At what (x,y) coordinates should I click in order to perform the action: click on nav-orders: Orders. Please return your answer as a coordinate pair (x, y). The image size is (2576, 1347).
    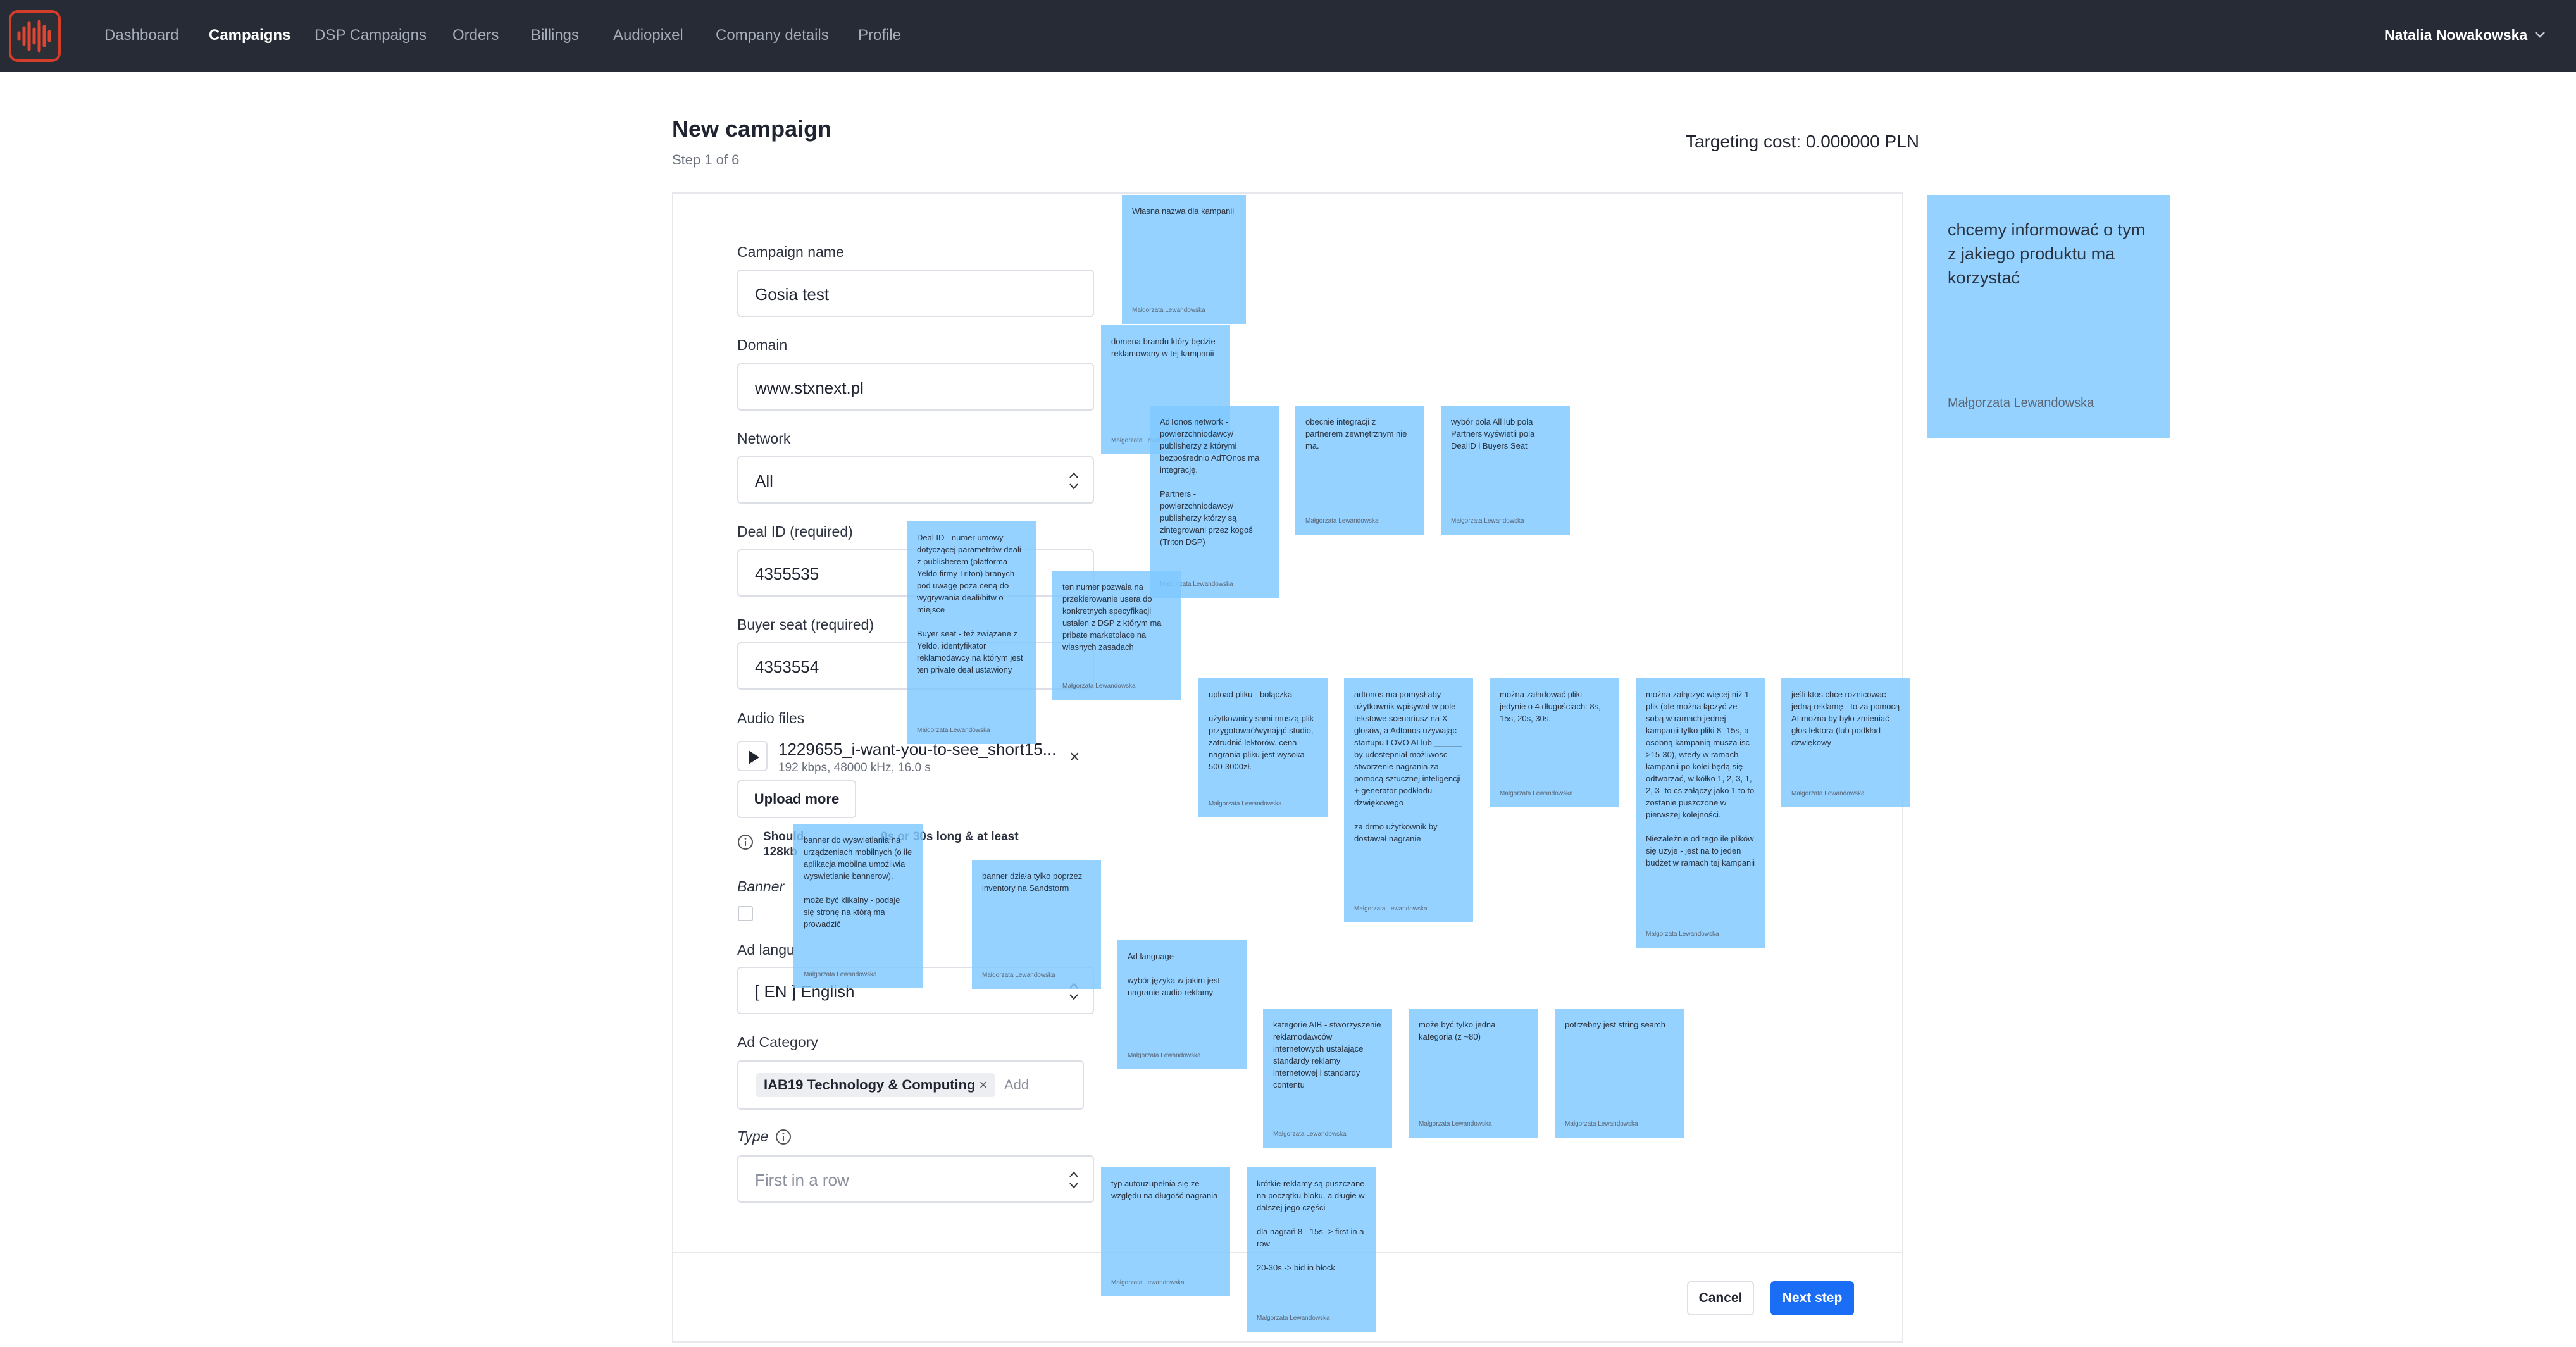
    Looking at the image, I should click on (476, 35).